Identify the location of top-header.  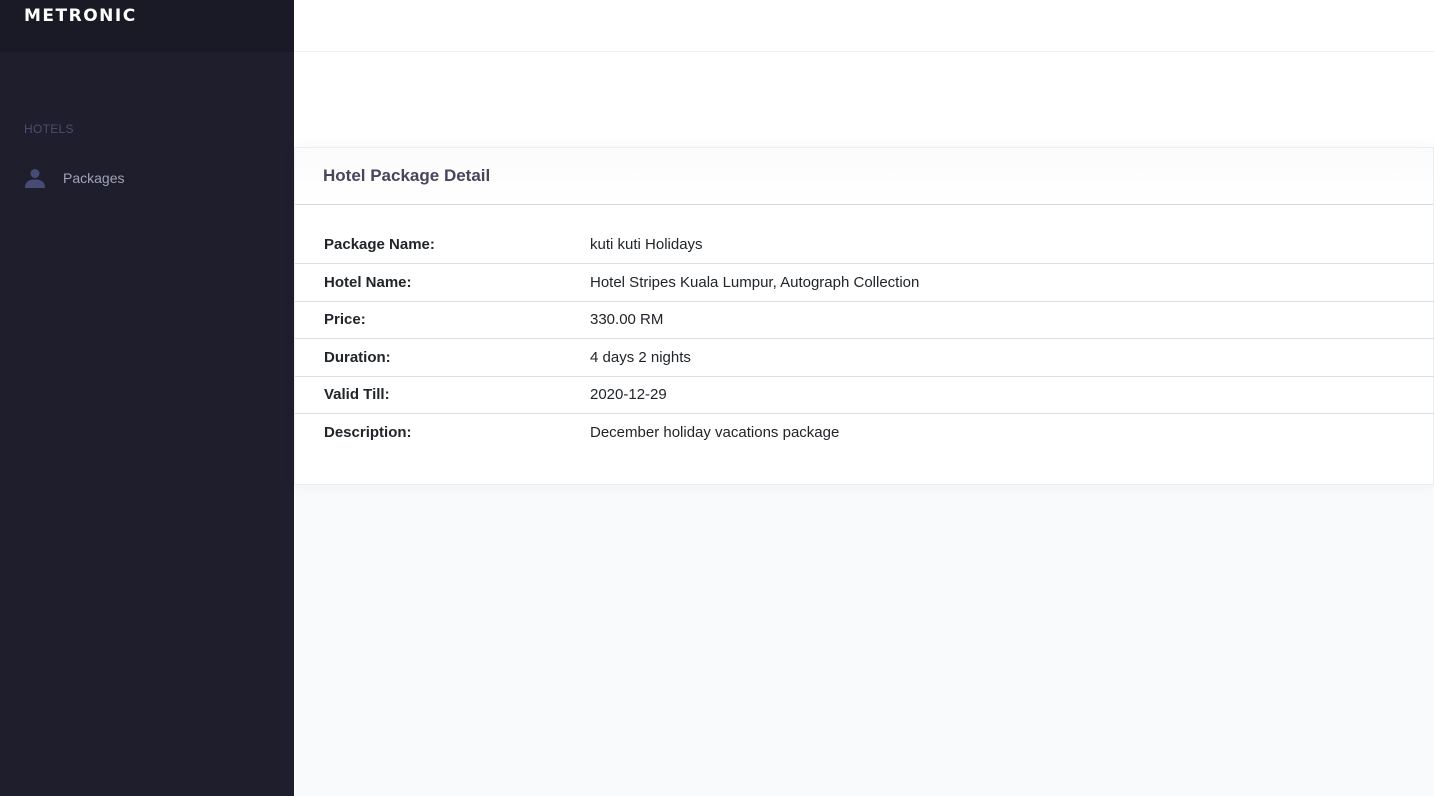
(864, 26).